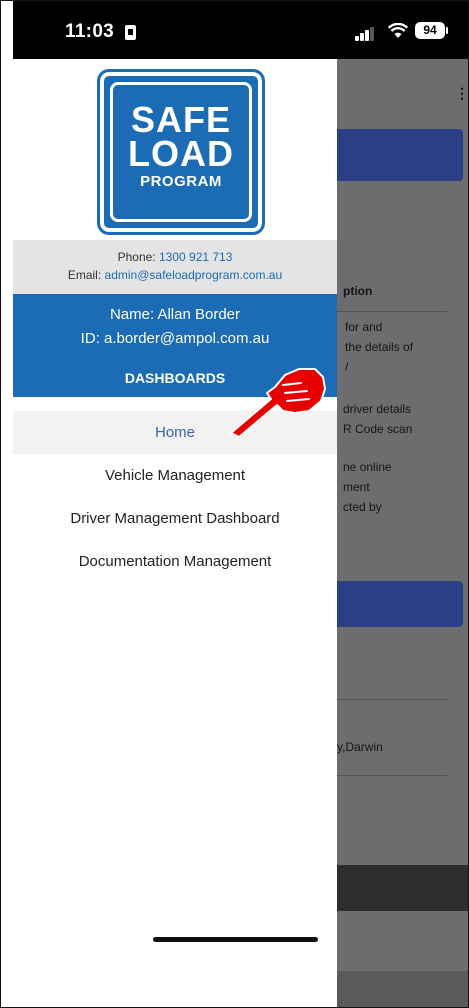 The image size is (469, 1008). I want to click on phone-link: 1300 921 713, so click(195, 257).